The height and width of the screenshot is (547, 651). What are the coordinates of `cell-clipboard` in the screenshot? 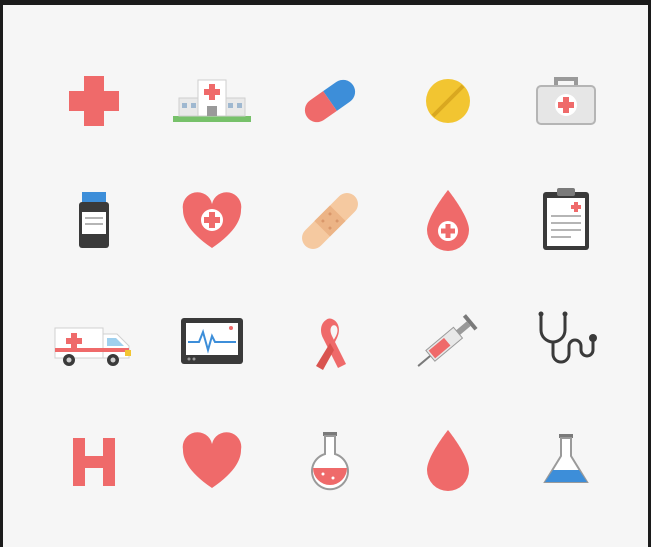 It's located at (566, 221).